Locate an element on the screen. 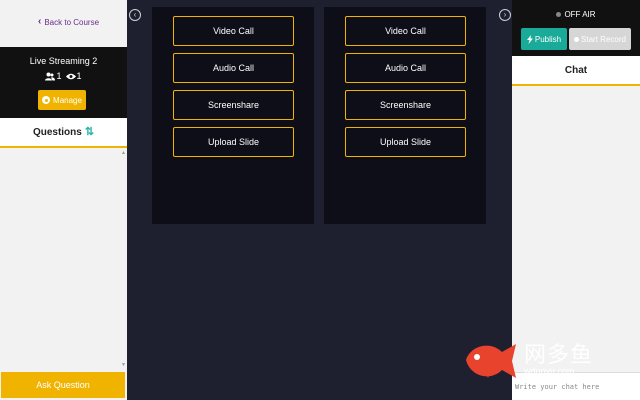 The image size is (640, 400). session-stats: 1 1 is located at coordinates (63, 76).